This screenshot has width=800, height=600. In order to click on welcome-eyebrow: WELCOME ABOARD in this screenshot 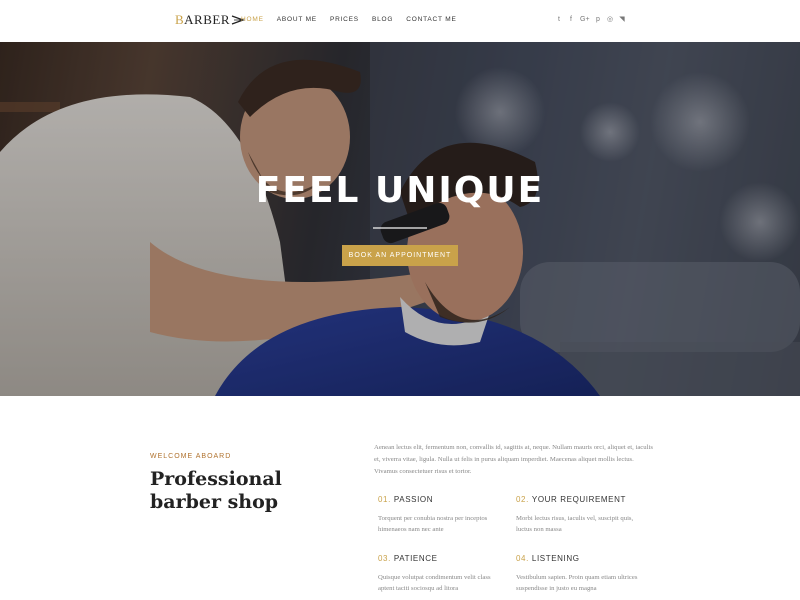, I will do `click(191, 456)`.